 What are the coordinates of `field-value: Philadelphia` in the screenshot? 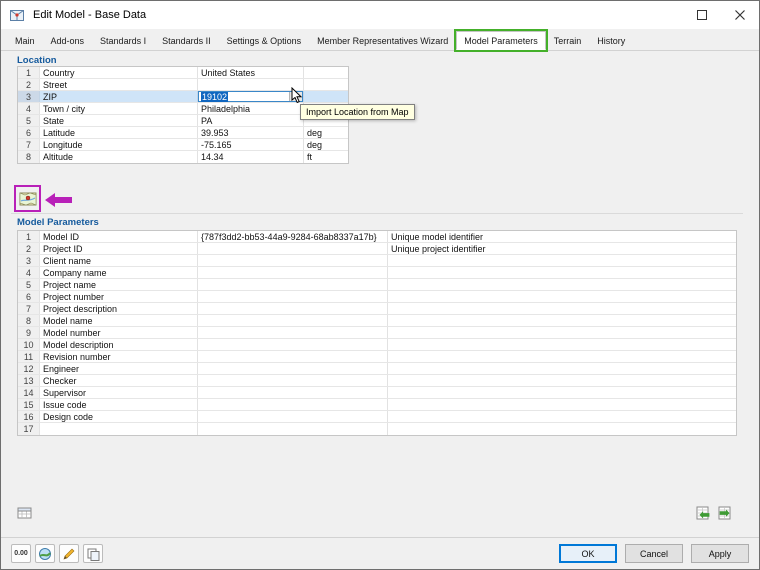 It's located at (251, 108).